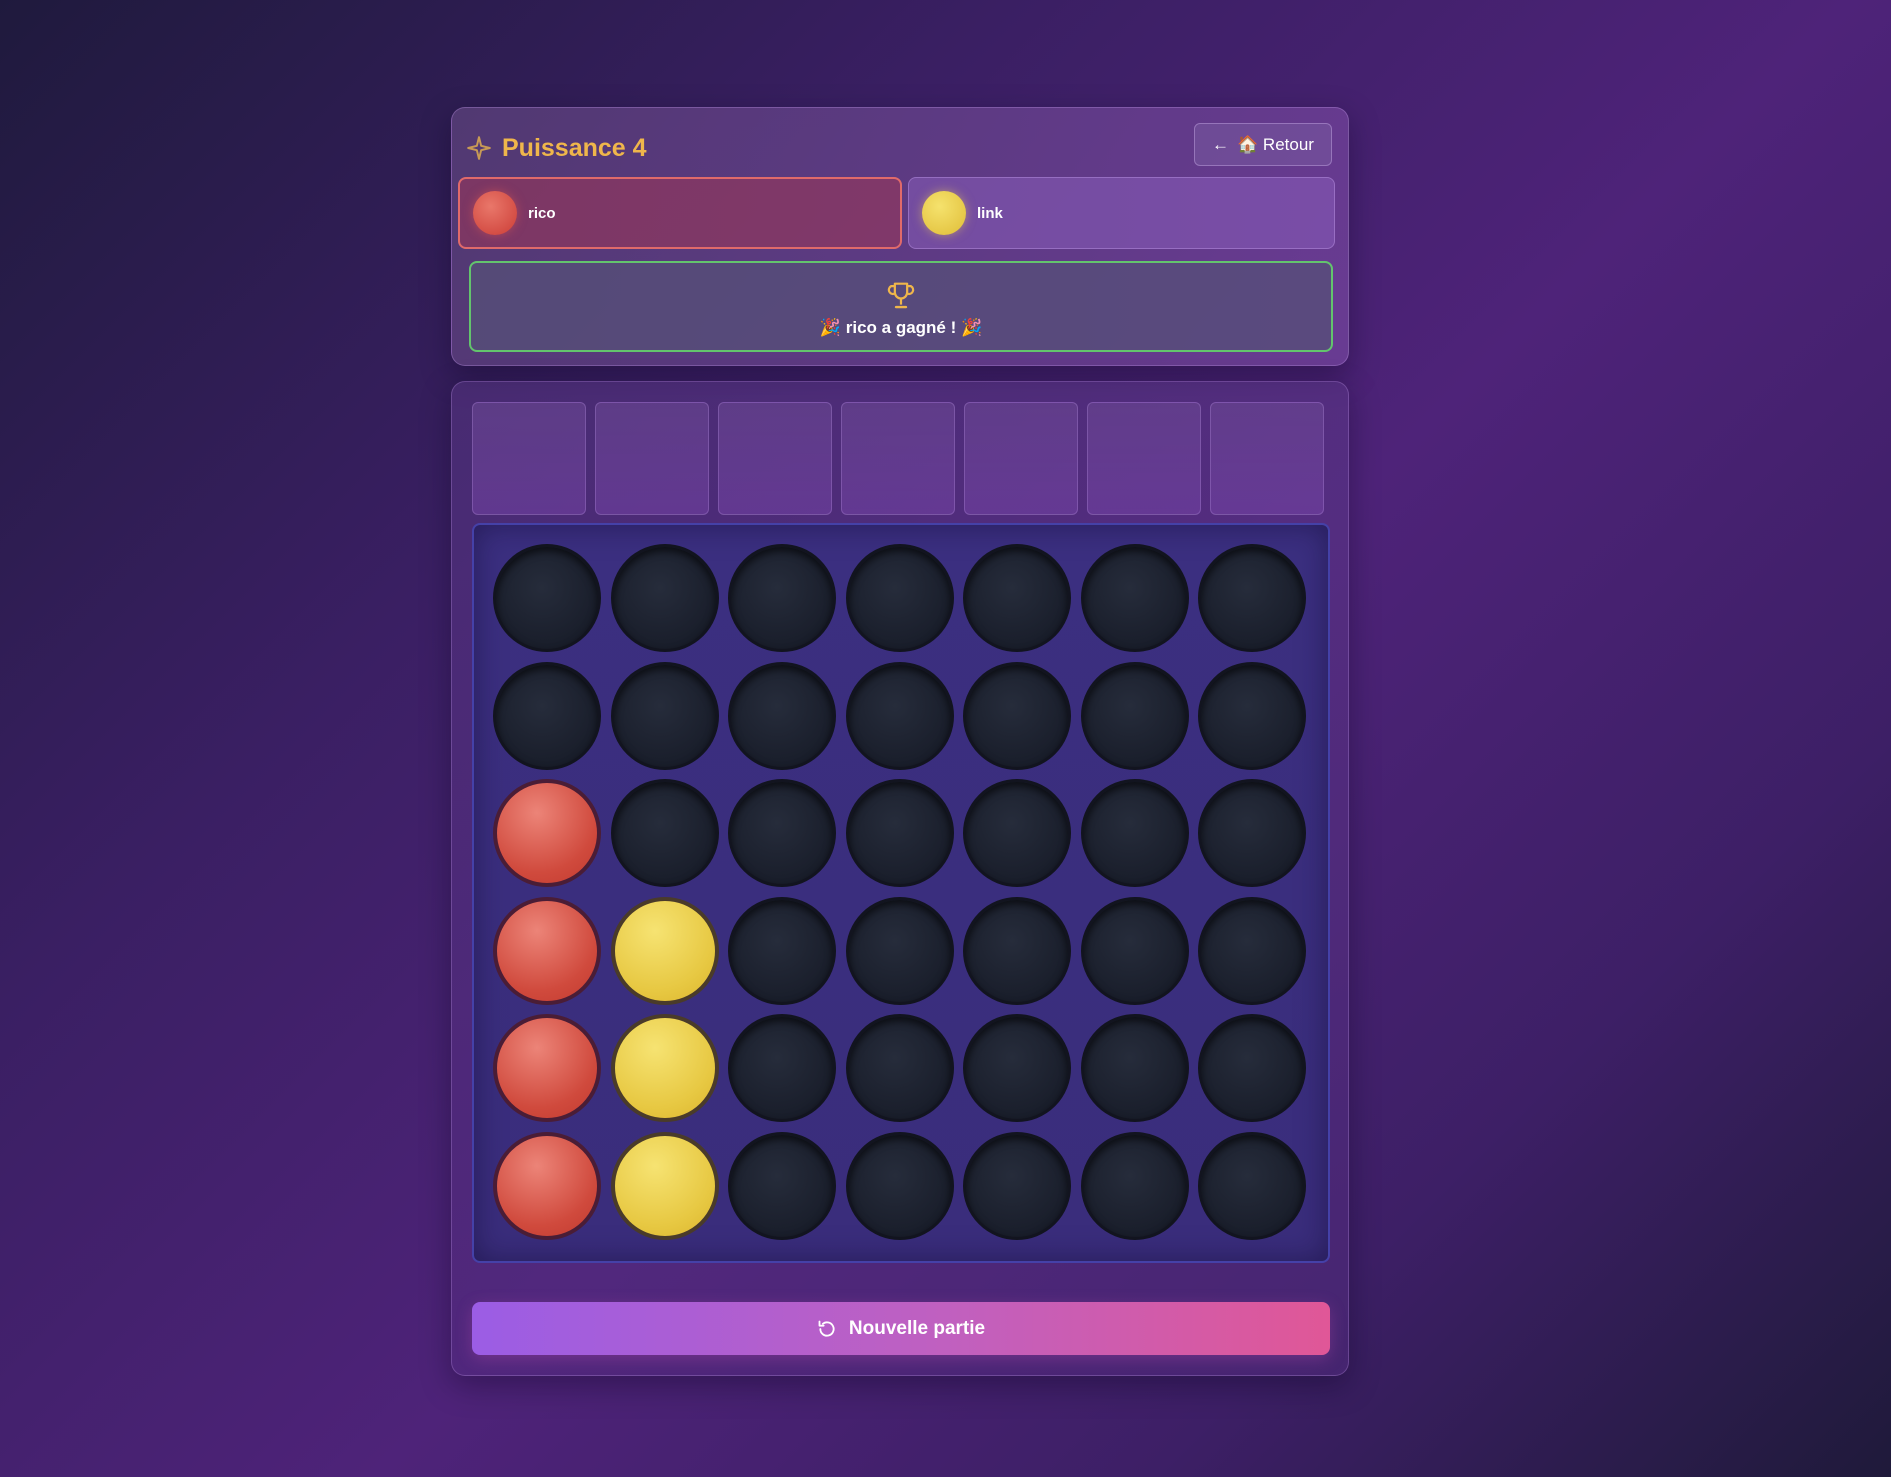 This screenshot has width=1891, height=1477. Describe the element at coordinates (574, 147) in the screenshot. I see `page-title: Puissance 4` at that location.